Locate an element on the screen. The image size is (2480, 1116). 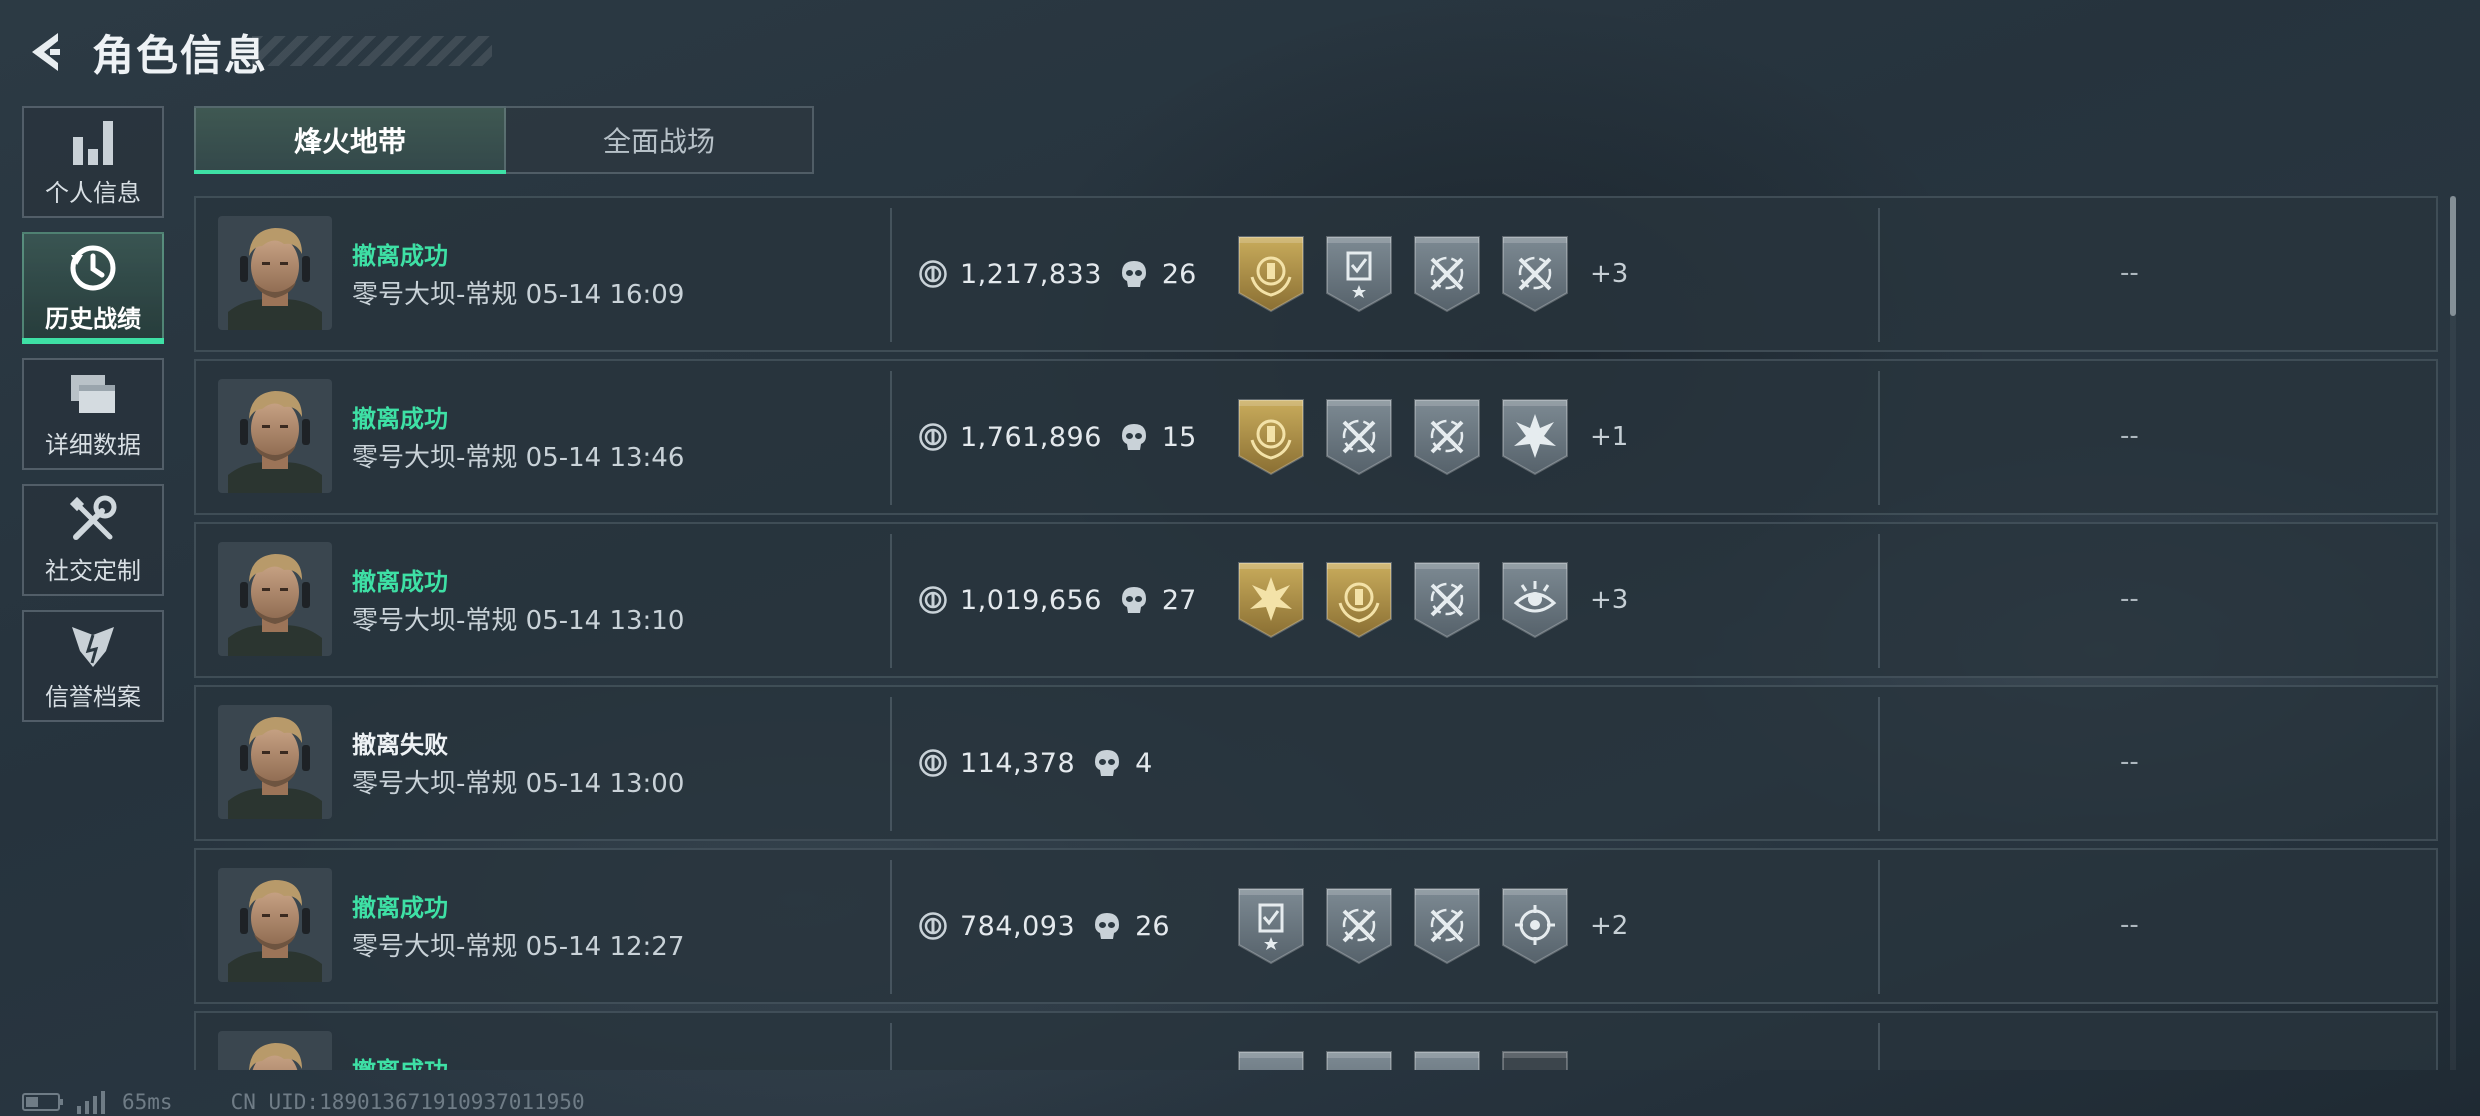
sidebar-item-social: 社交定制 is located at coordinates (93, 540).